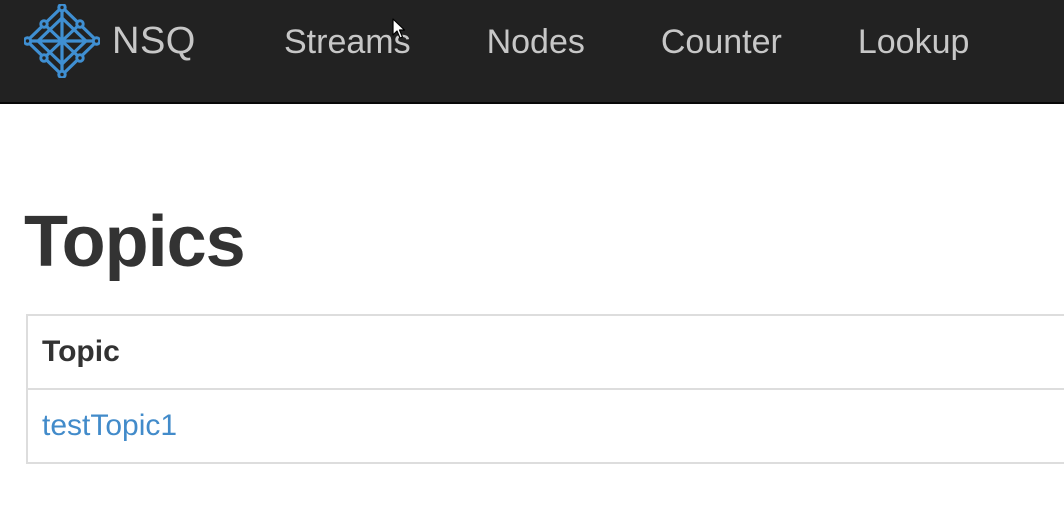  I want to click on nsq-logo-icon, so click(62, 41).